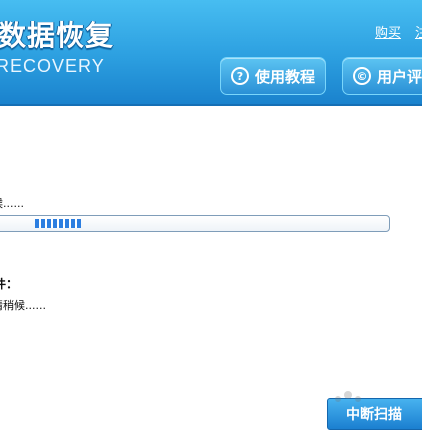 This screenshot has width=422, height=440. I want to click on buy-link: 购买, so click(388, 31).